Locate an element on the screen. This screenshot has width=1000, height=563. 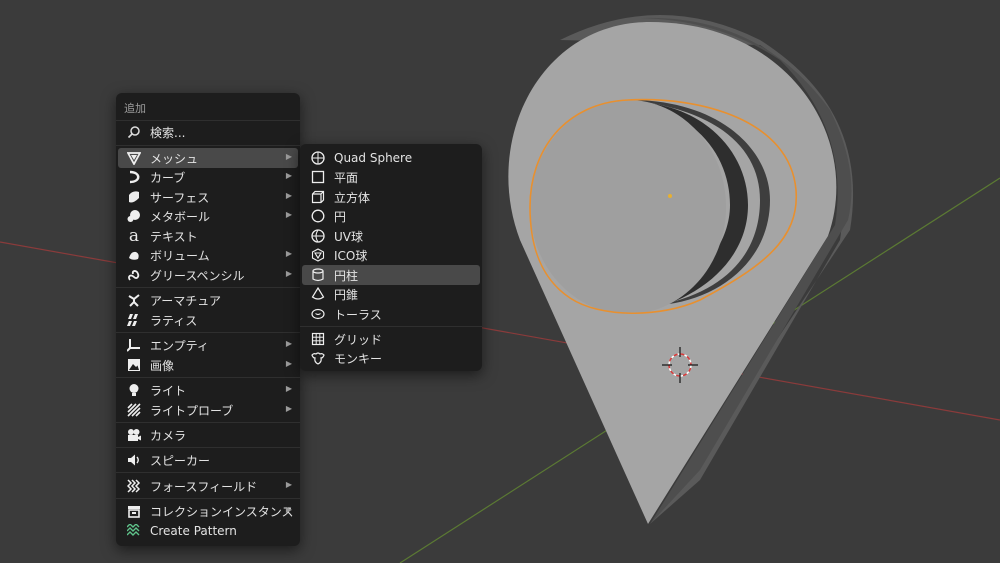
volume-icon is located at coordinates (134, 255).